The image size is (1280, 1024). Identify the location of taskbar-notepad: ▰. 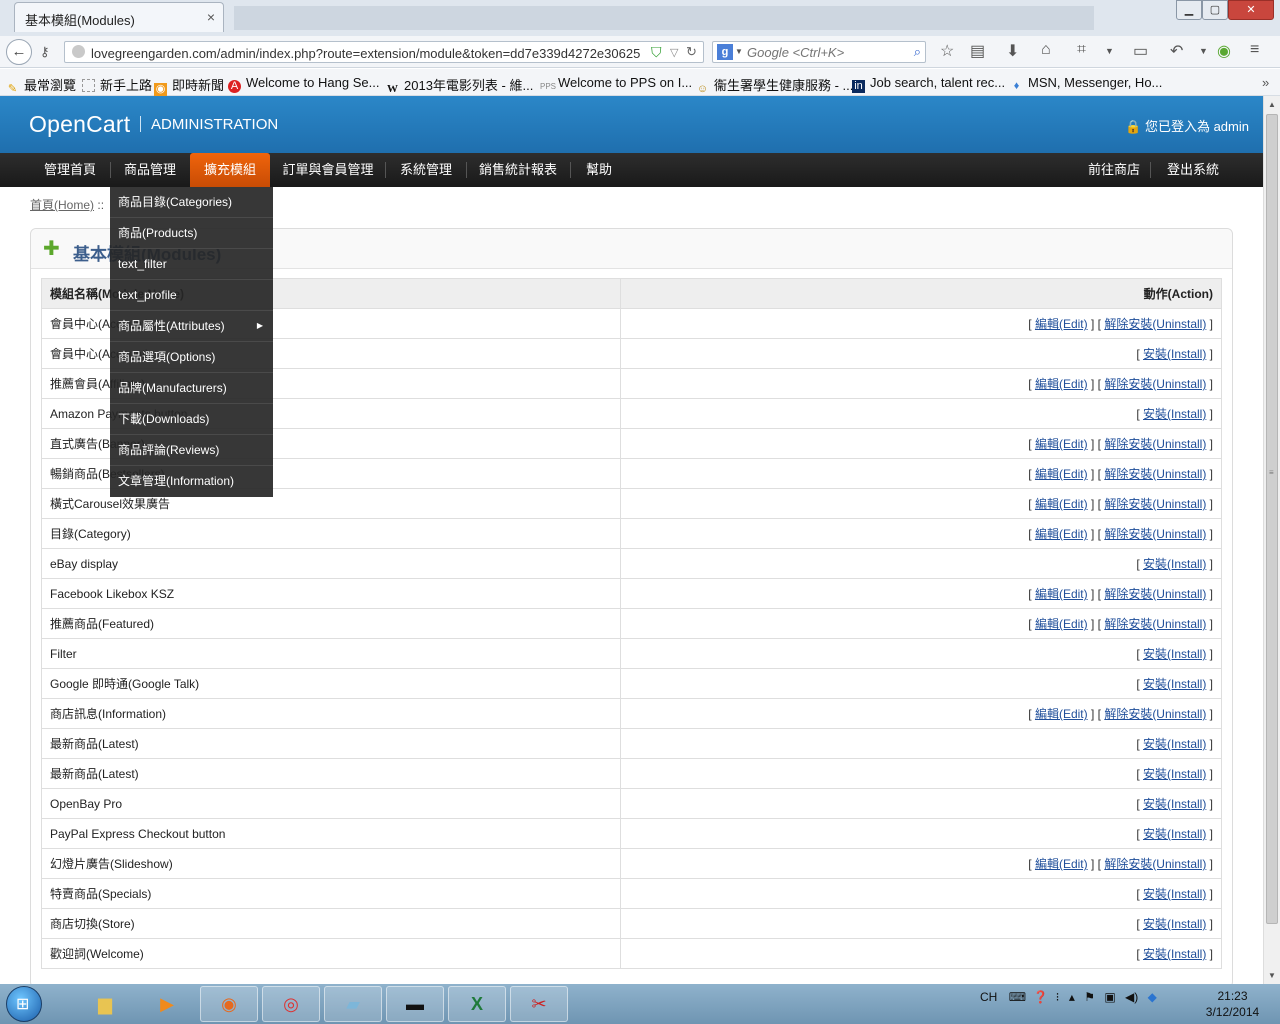
(353, 1004).